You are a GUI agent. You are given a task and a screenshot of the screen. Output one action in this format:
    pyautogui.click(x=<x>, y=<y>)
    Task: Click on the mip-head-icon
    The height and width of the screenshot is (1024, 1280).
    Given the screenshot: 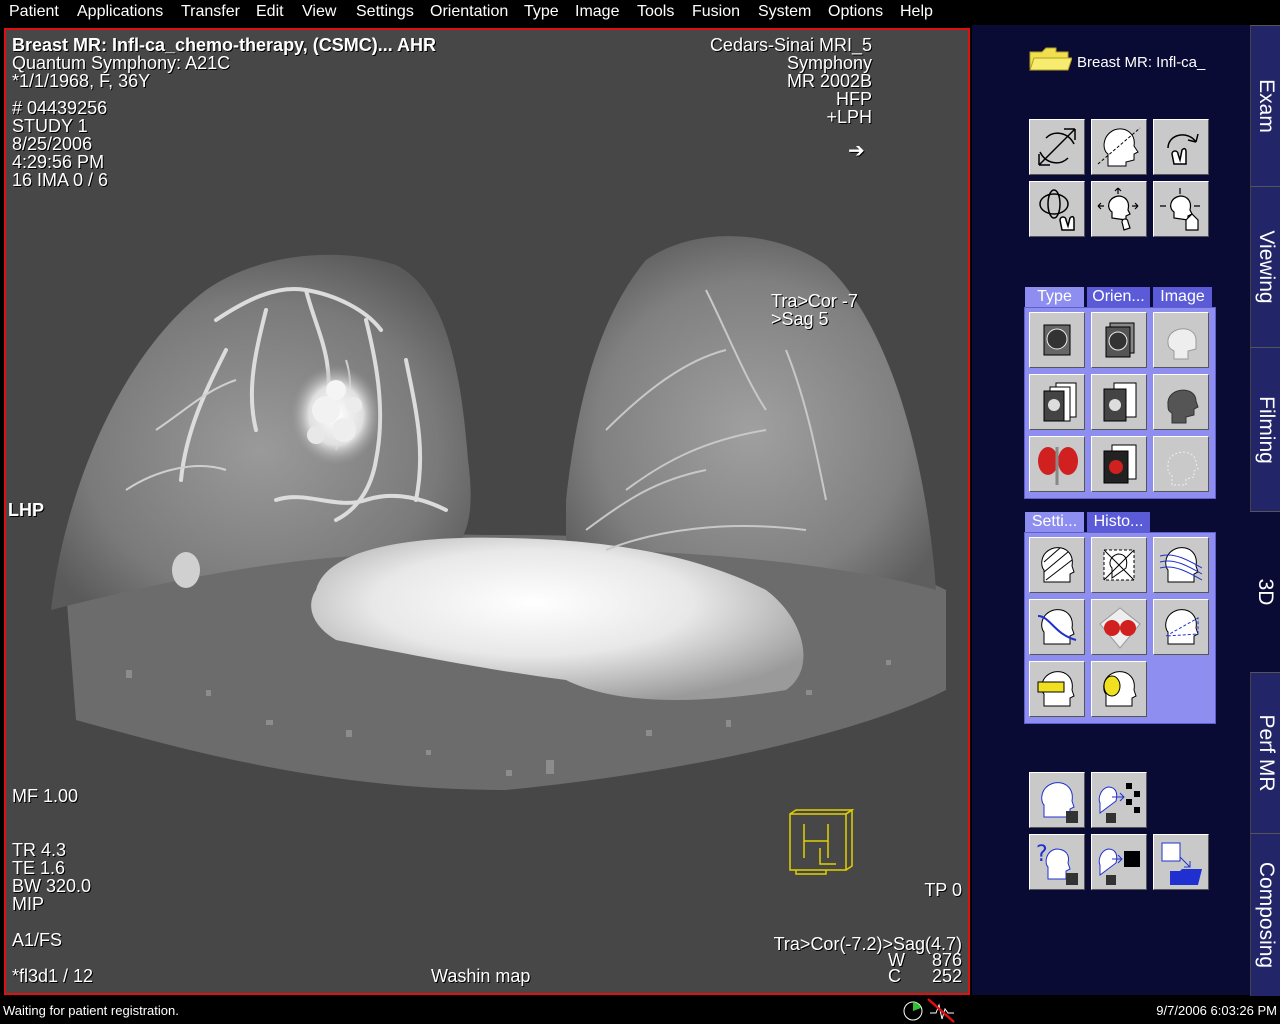 What is the action you would take?
    pyautogui.click(x=1057, y=340)
    